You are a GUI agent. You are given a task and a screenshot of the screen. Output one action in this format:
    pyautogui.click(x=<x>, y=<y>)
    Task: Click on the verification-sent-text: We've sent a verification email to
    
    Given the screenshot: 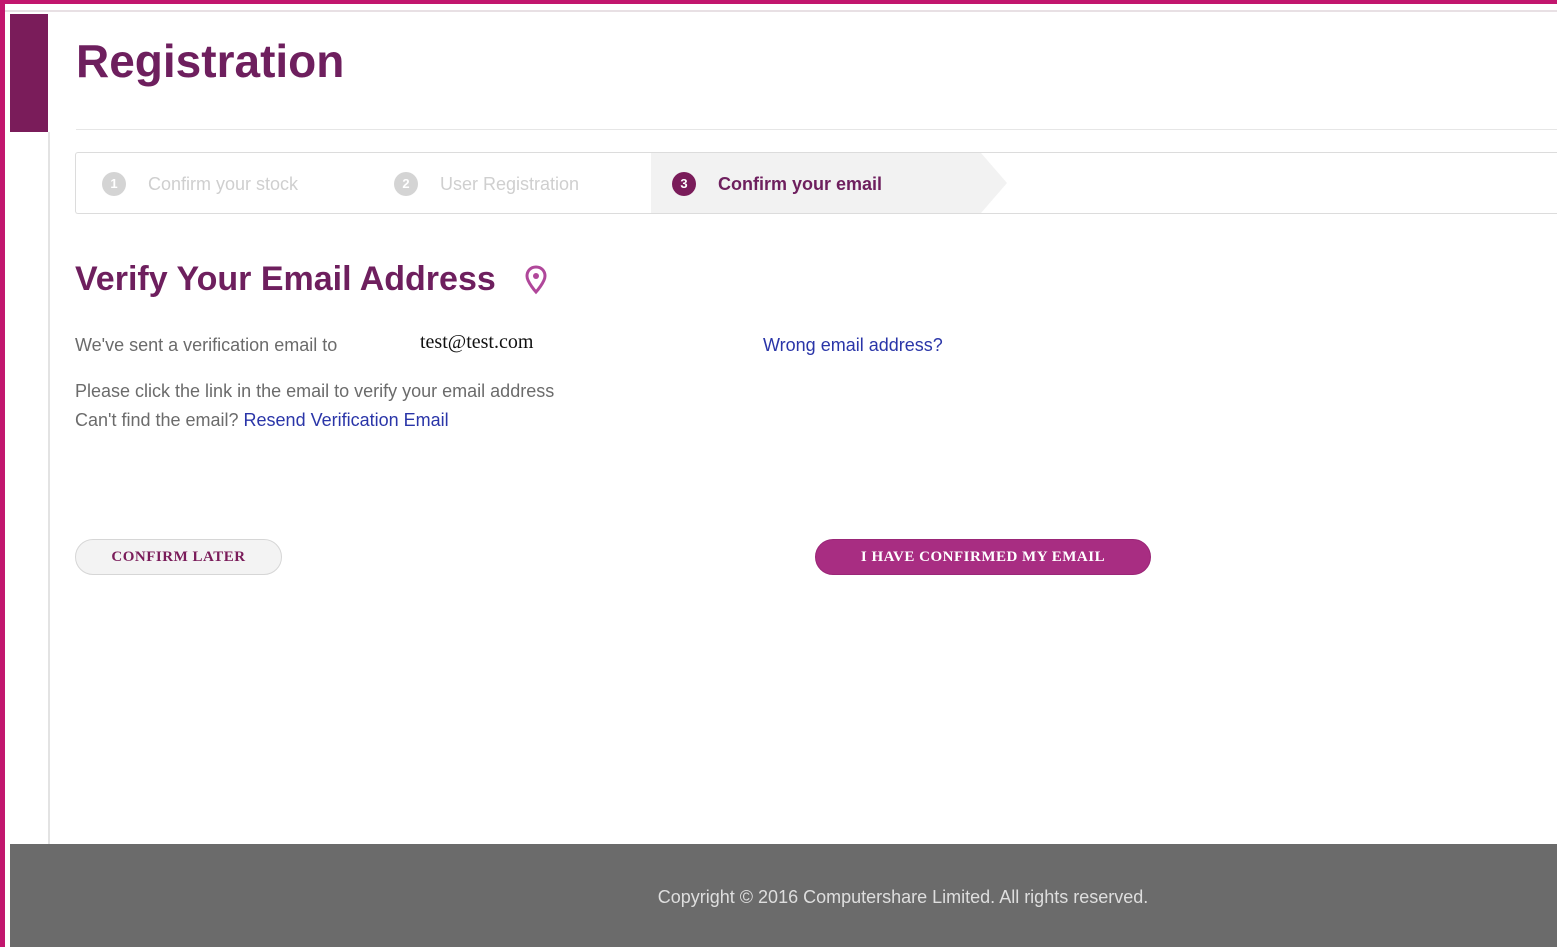 What is the action you would take?
    pyautogui.click(x=206, y=345)
    